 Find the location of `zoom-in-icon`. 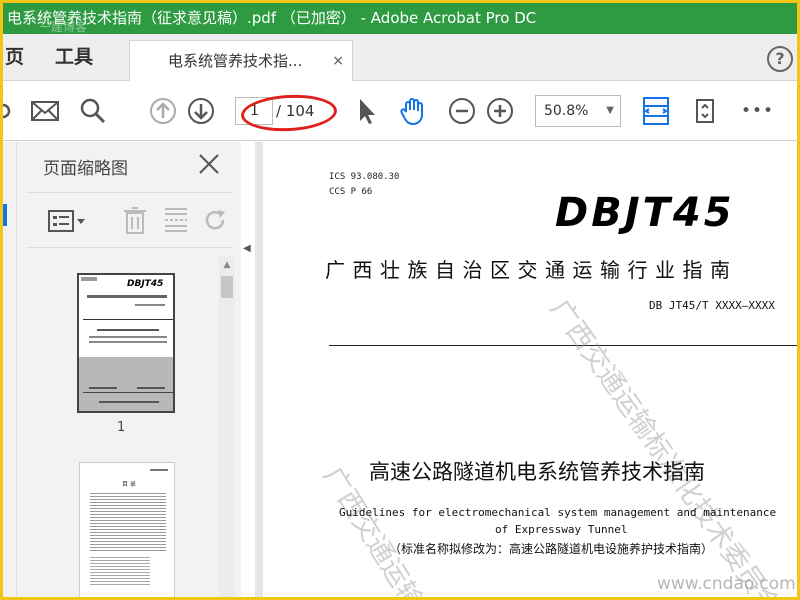

zoom-in-icon is located at coordinates (500, 111).